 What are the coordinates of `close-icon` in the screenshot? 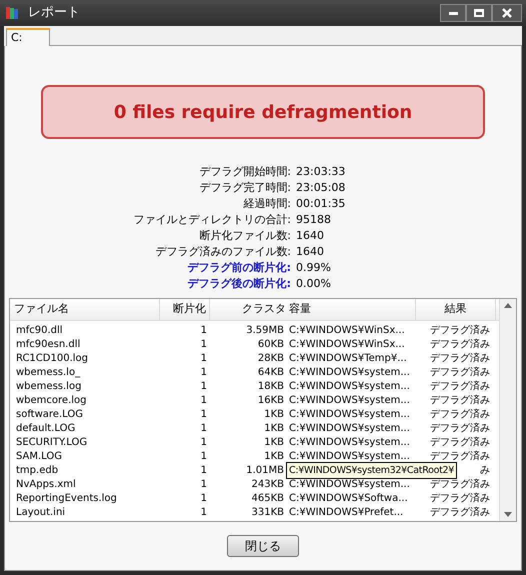 It's located at (507, 13).